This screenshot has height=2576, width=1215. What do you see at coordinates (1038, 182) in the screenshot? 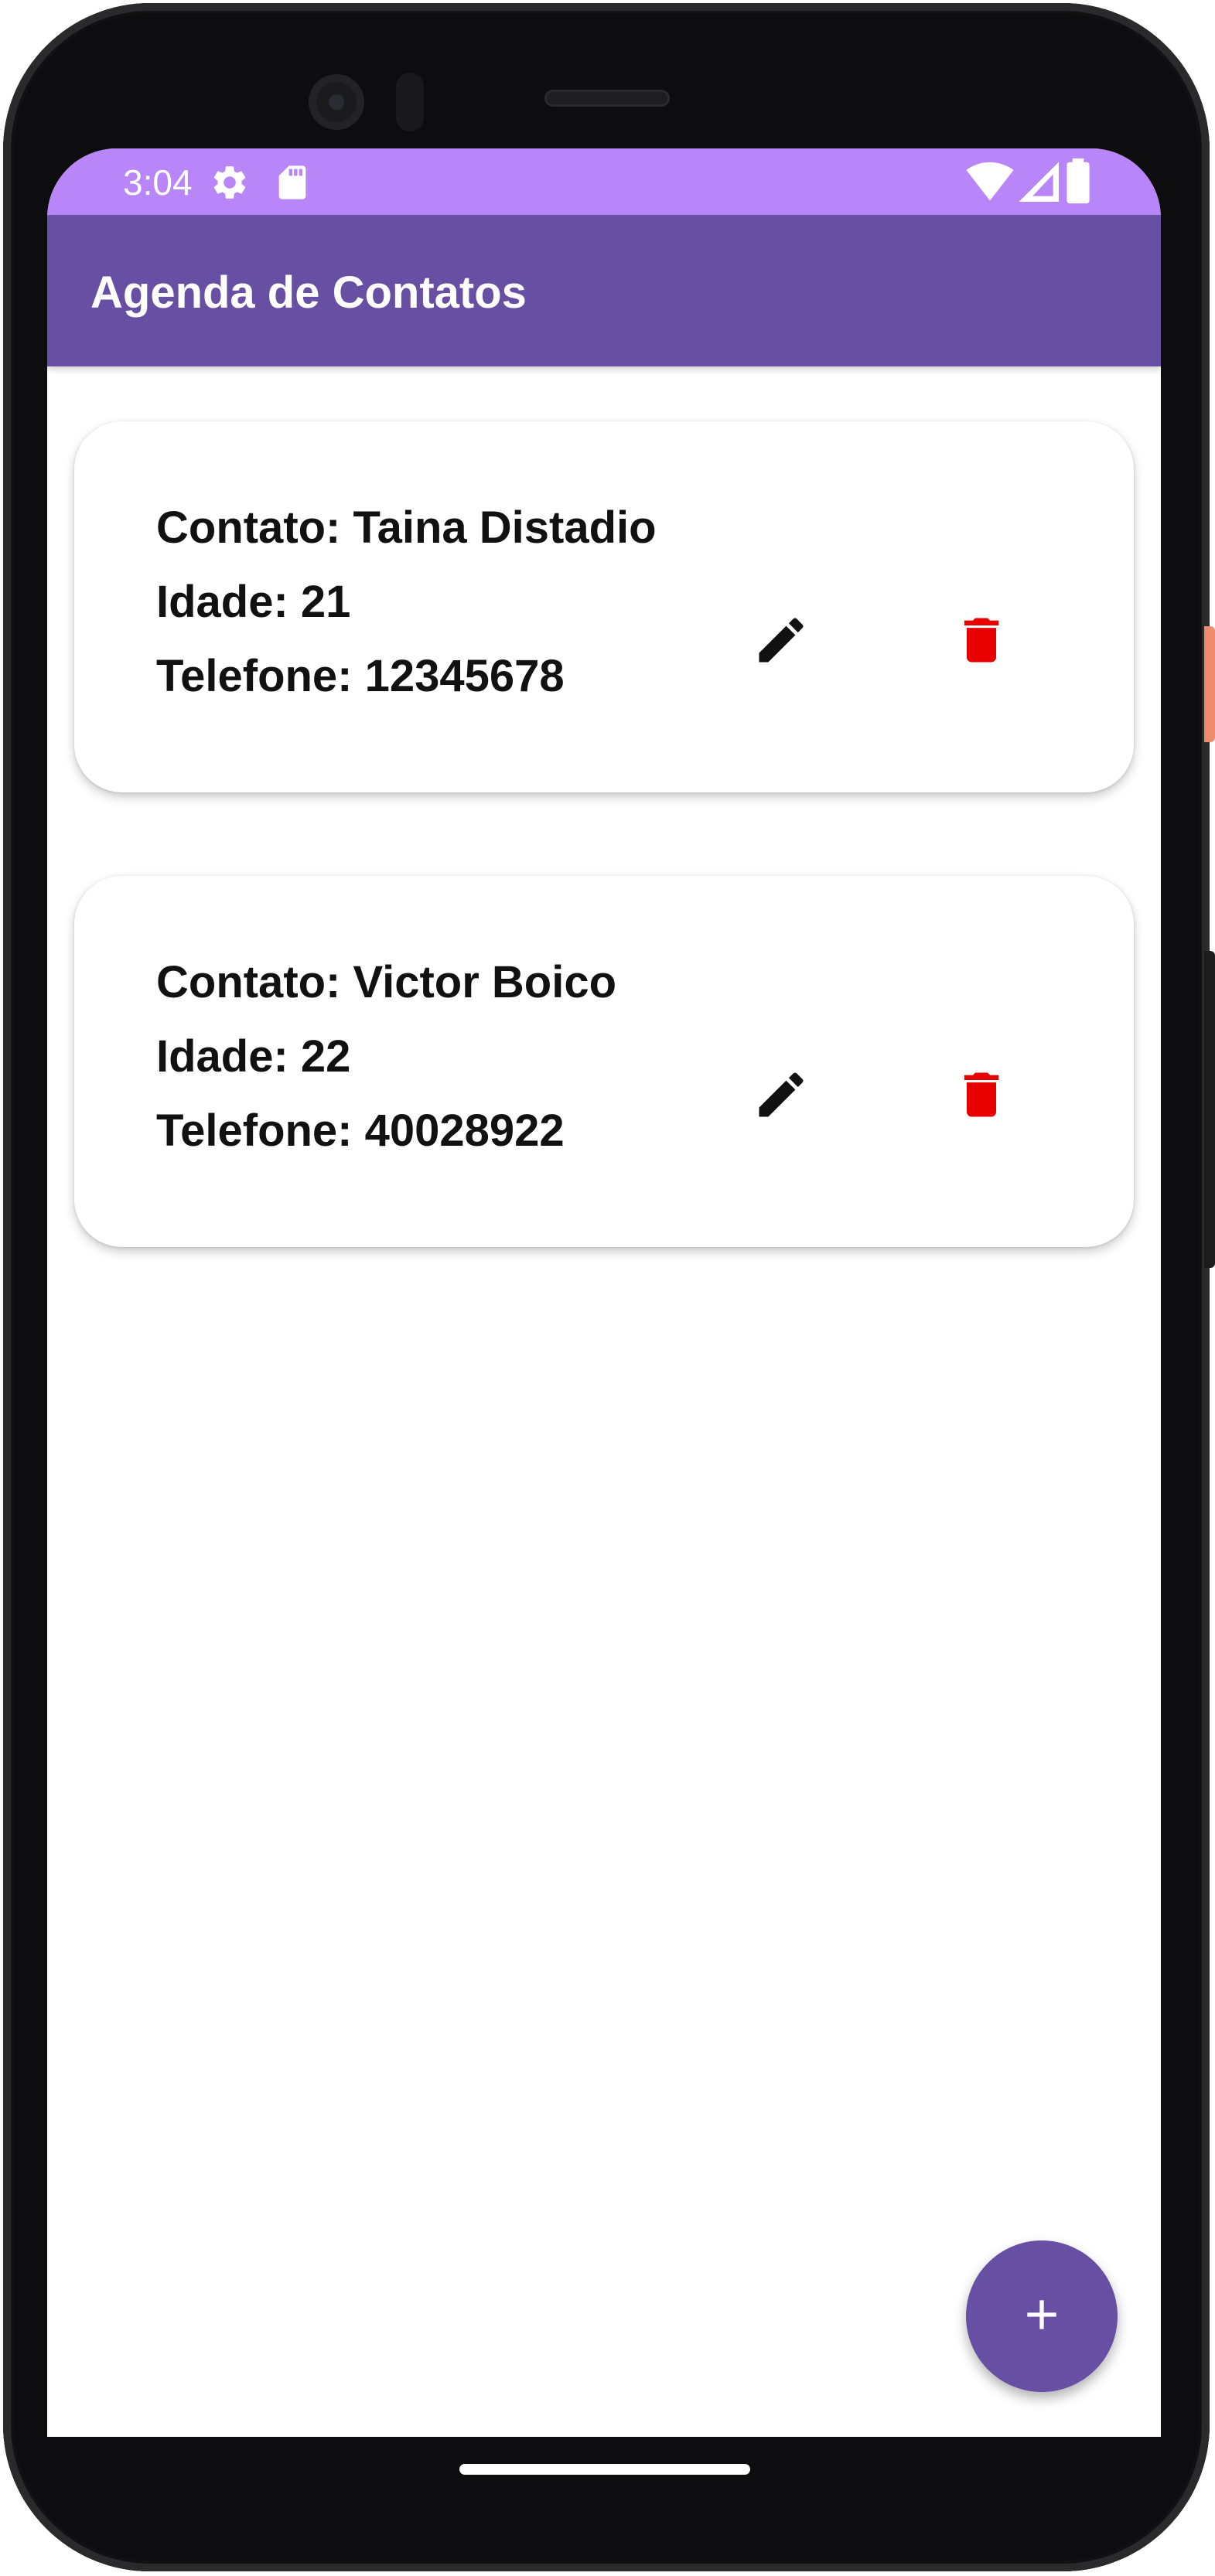
I see `cellular-signal-icon` at bounding box center [1038, 182].